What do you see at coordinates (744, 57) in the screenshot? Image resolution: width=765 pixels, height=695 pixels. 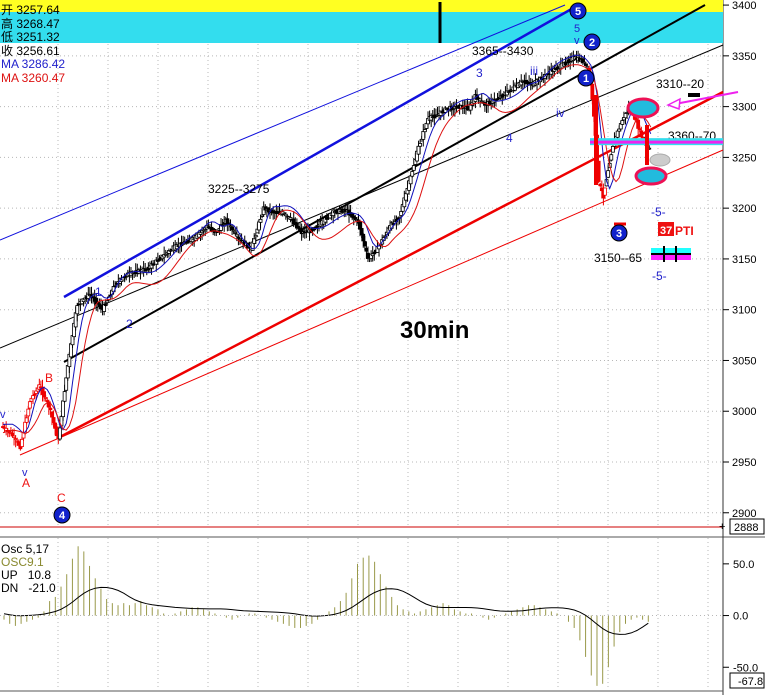 I see `price-tick-label: 3350` at bounding box center [744, 57].